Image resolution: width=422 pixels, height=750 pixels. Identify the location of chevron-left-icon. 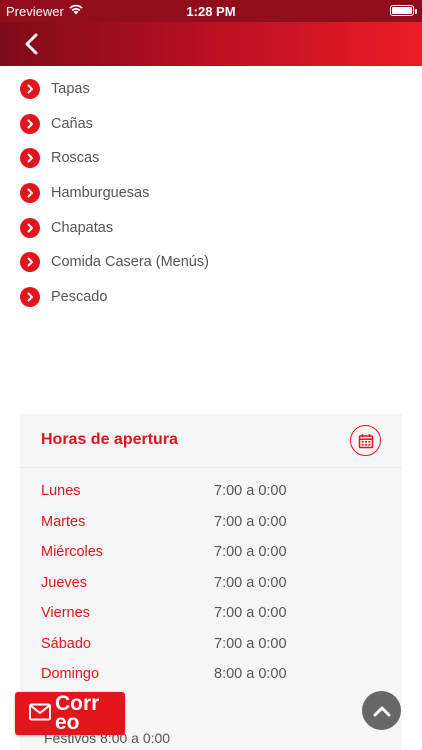
(31, 44).